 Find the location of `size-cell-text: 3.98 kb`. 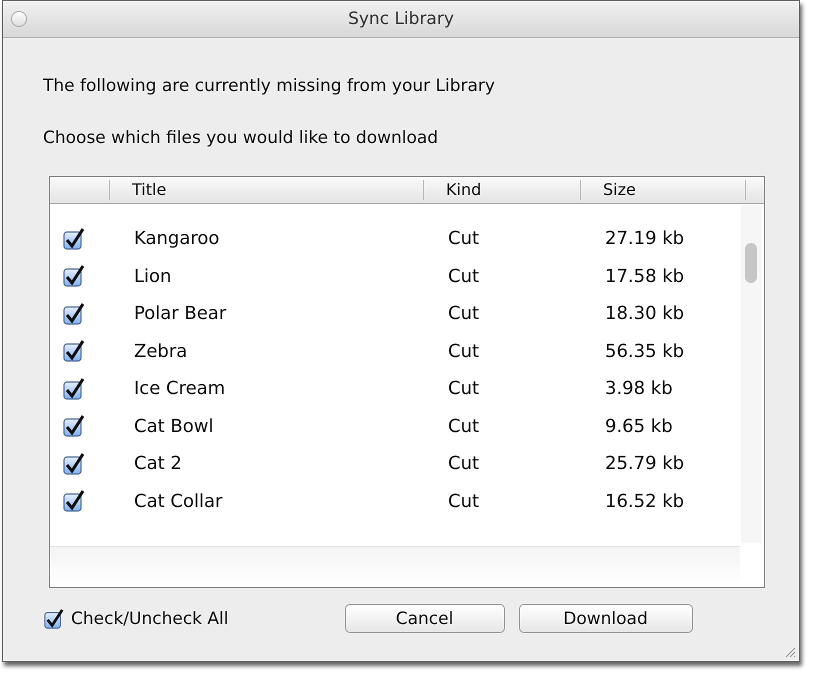

size-cell-text: 3.98 kb is located at coordinates (639, 389).